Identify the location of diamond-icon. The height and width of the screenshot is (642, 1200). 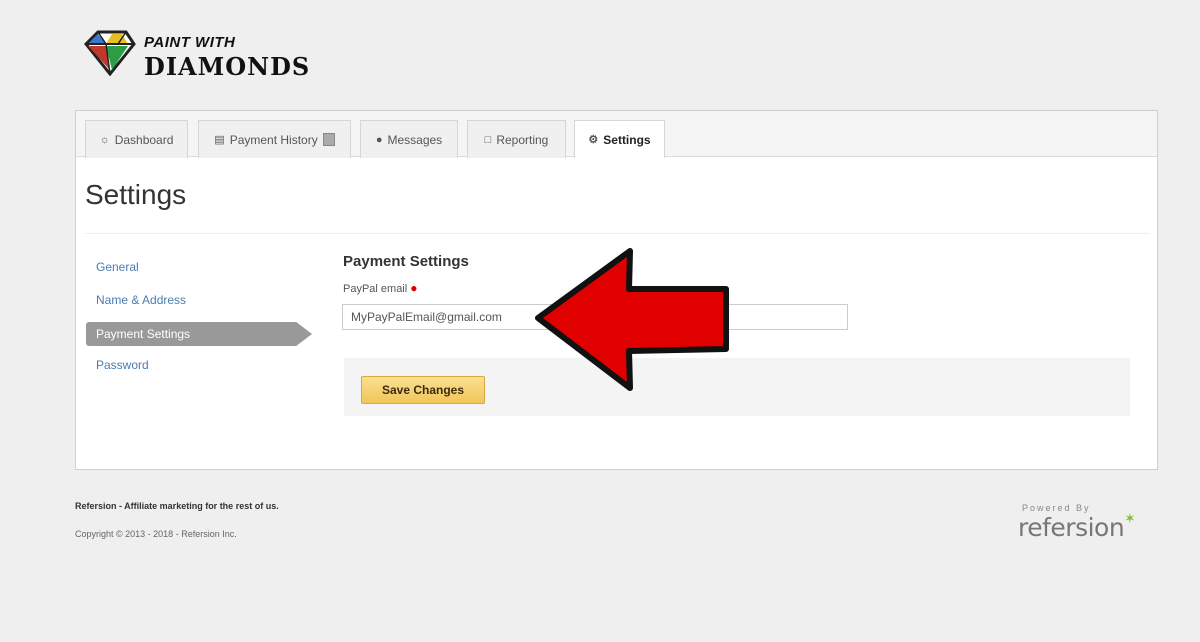
(109, 53).